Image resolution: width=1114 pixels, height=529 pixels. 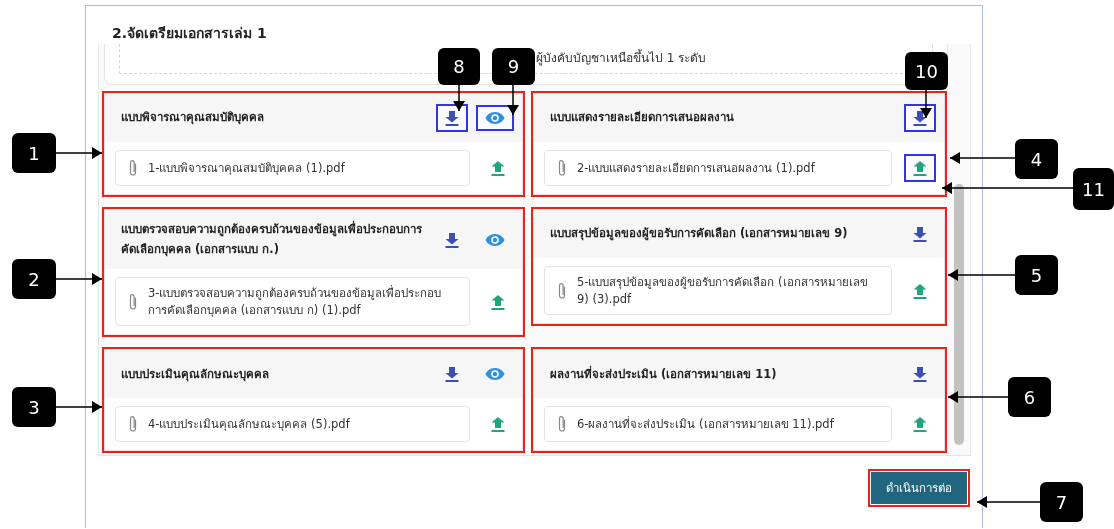 What do you see at coordinates (663, 373) in the screenshot?
I see `document-title: ผลงานที่จะส่งประเมิน (เอกสารหมายเลข 11)` at bounding box center [663, 373].